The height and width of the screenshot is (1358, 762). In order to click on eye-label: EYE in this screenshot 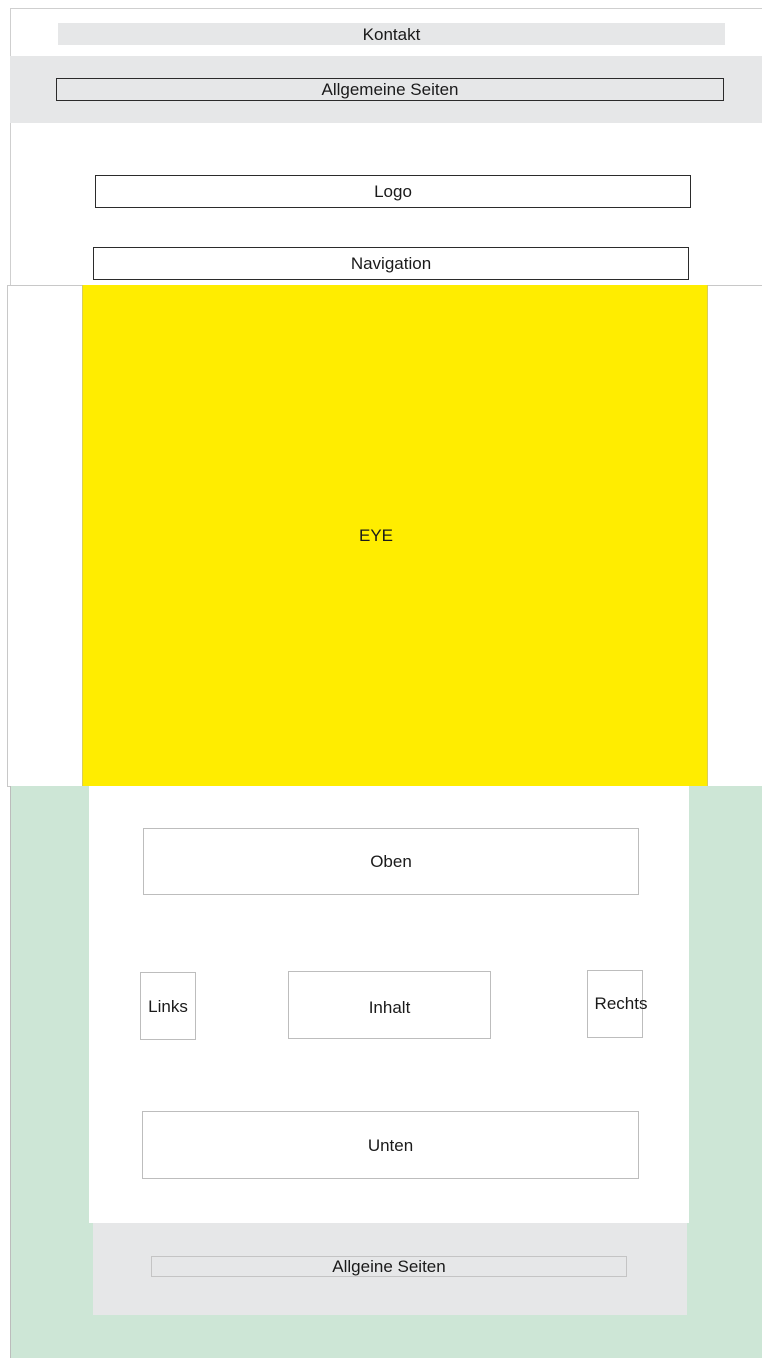, I will do `click(376, 535)`.